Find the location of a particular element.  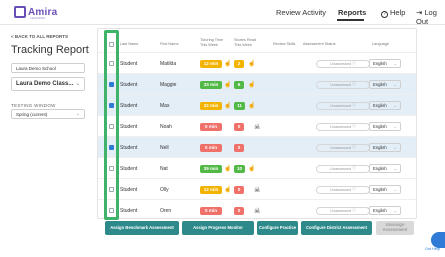

logo-subtext: LEARNING is located at coordinates (38, 18).